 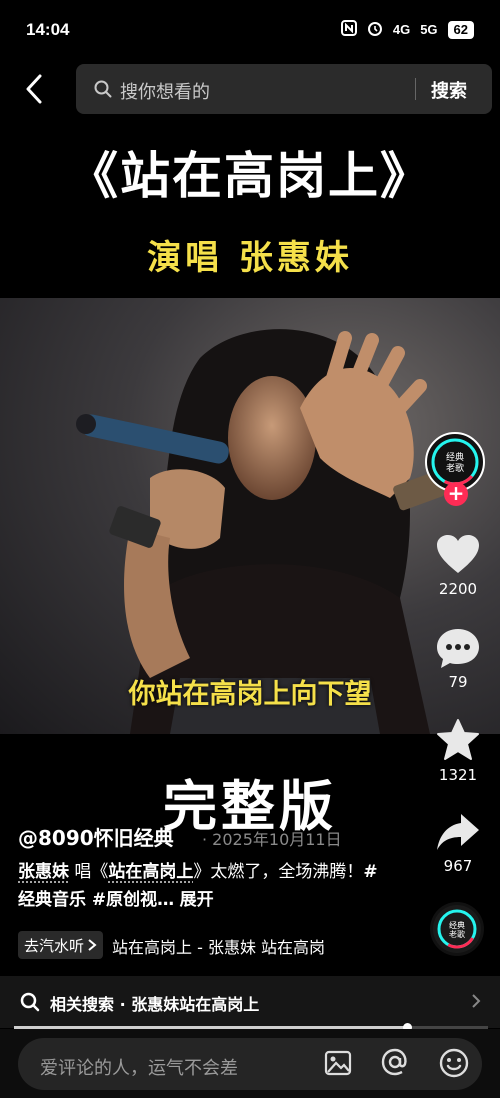 I want to click on like-count: 2200, so click(x=458, y=589).